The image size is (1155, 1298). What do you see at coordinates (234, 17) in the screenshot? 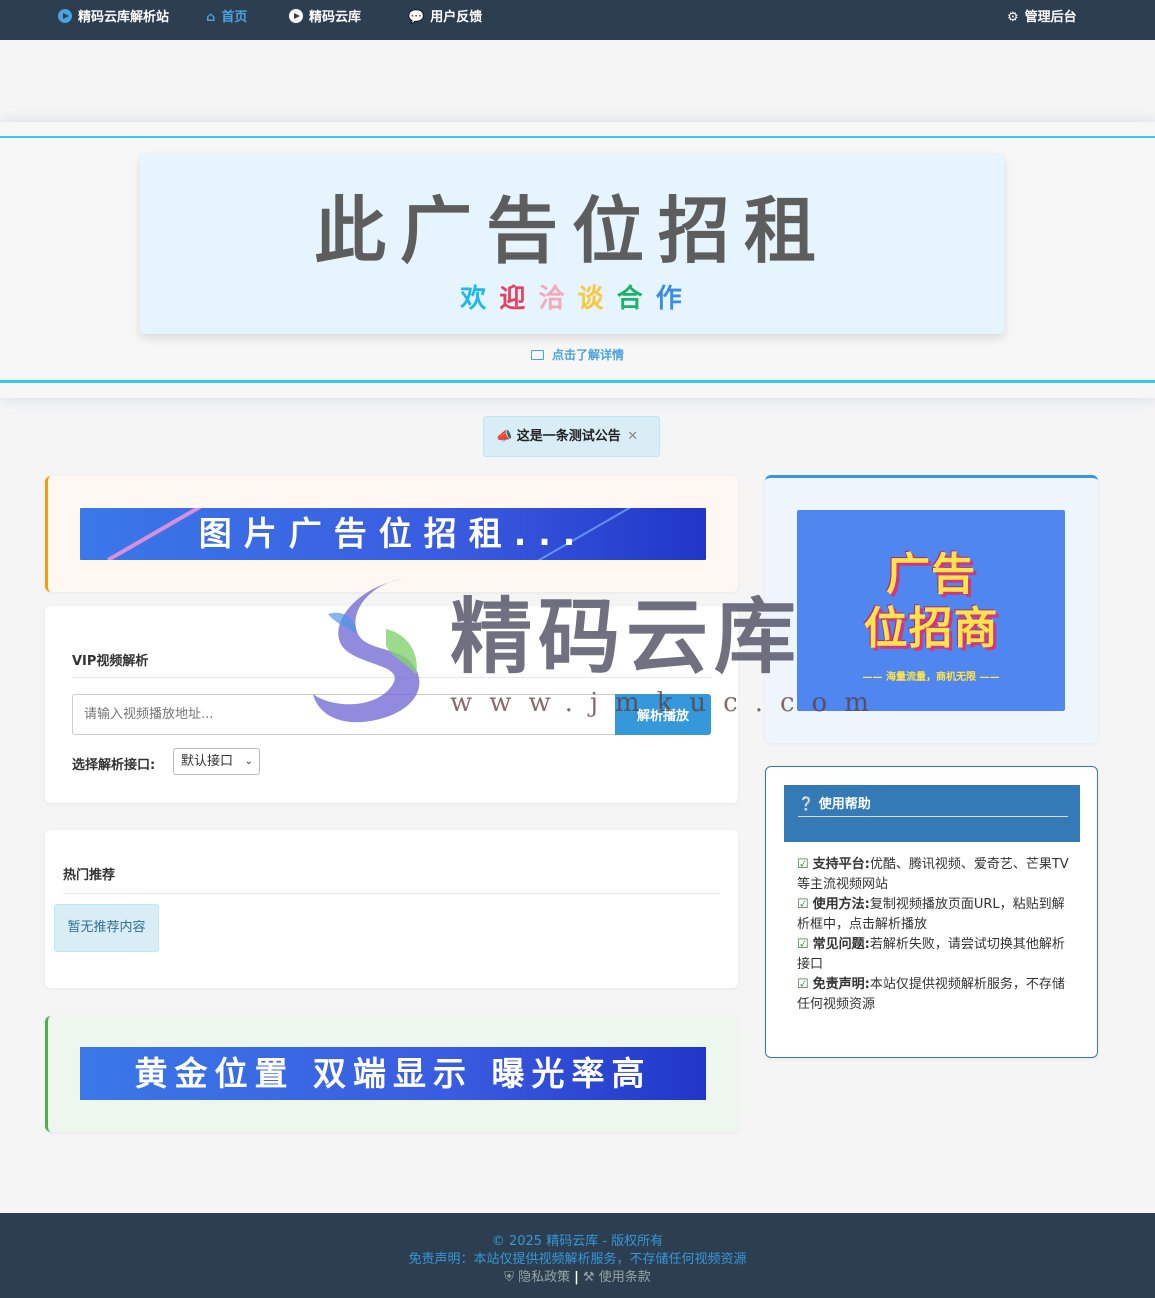
I see `nav-home-label: 首页` at bounding box center [234, 17].